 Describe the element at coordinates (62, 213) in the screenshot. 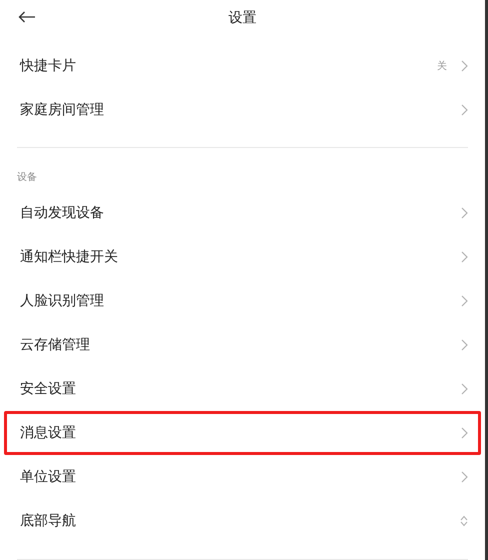

I see `row-label: 自动发现设备` at that location.